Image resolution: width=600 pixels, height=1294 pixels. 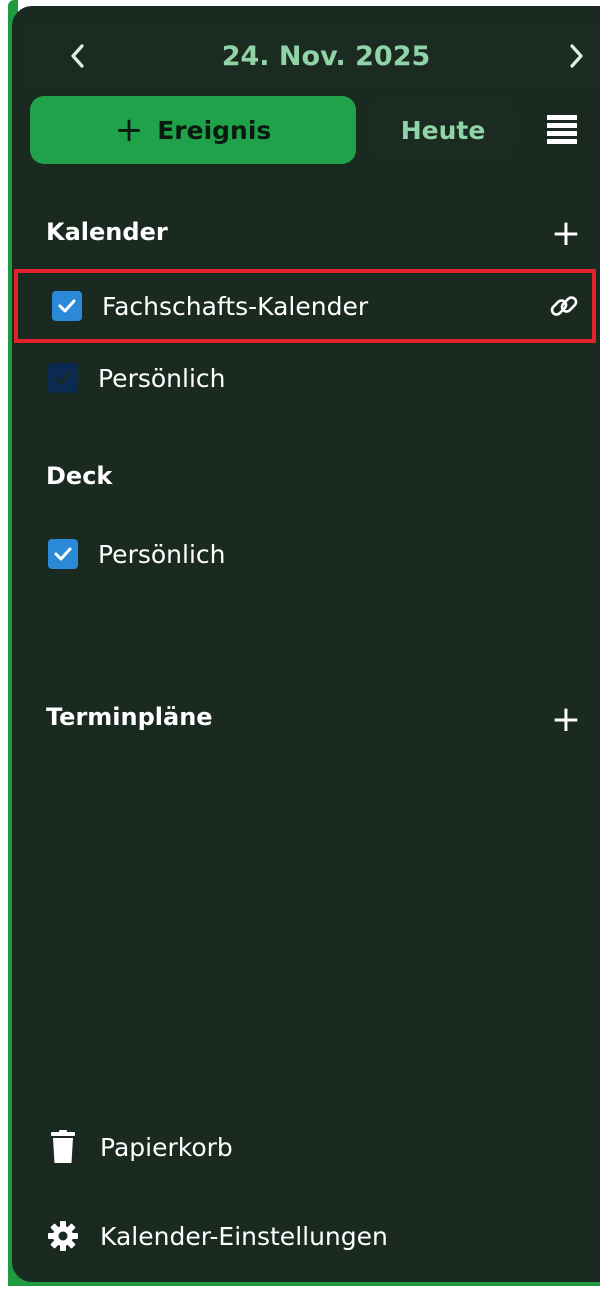 What do you see at coordinates (63, 1236) in the screenshot?
I see `gear-icon` at bounding box center [63, 1236].